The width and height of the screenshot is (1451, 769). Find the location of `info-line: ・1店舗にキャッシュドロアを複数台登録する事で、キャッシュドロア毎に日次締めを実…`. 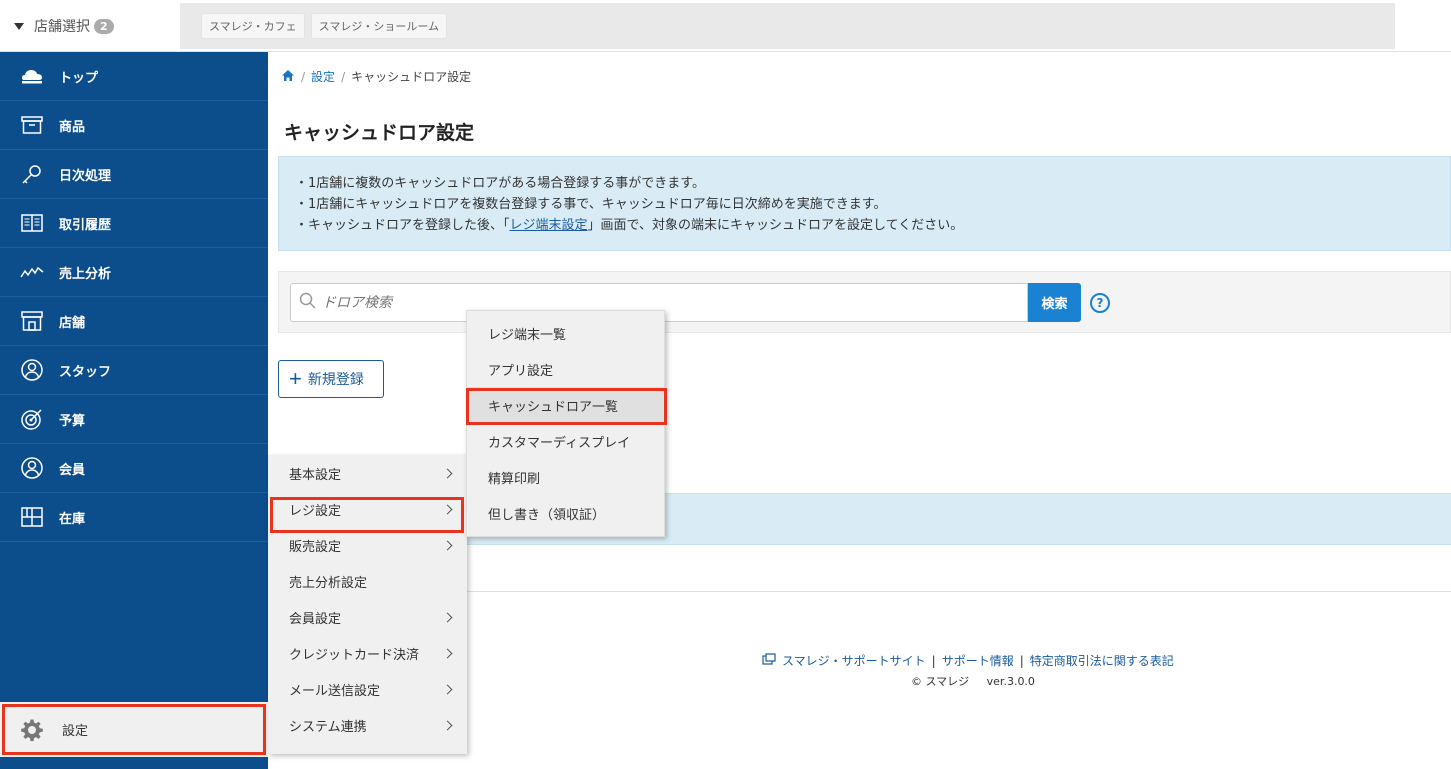

info-line: ・1店舗にキャッシュドロアを複数台登録する事で、キャッシュドロア毎に日次締めを実… is located at coordinates (591, 204).